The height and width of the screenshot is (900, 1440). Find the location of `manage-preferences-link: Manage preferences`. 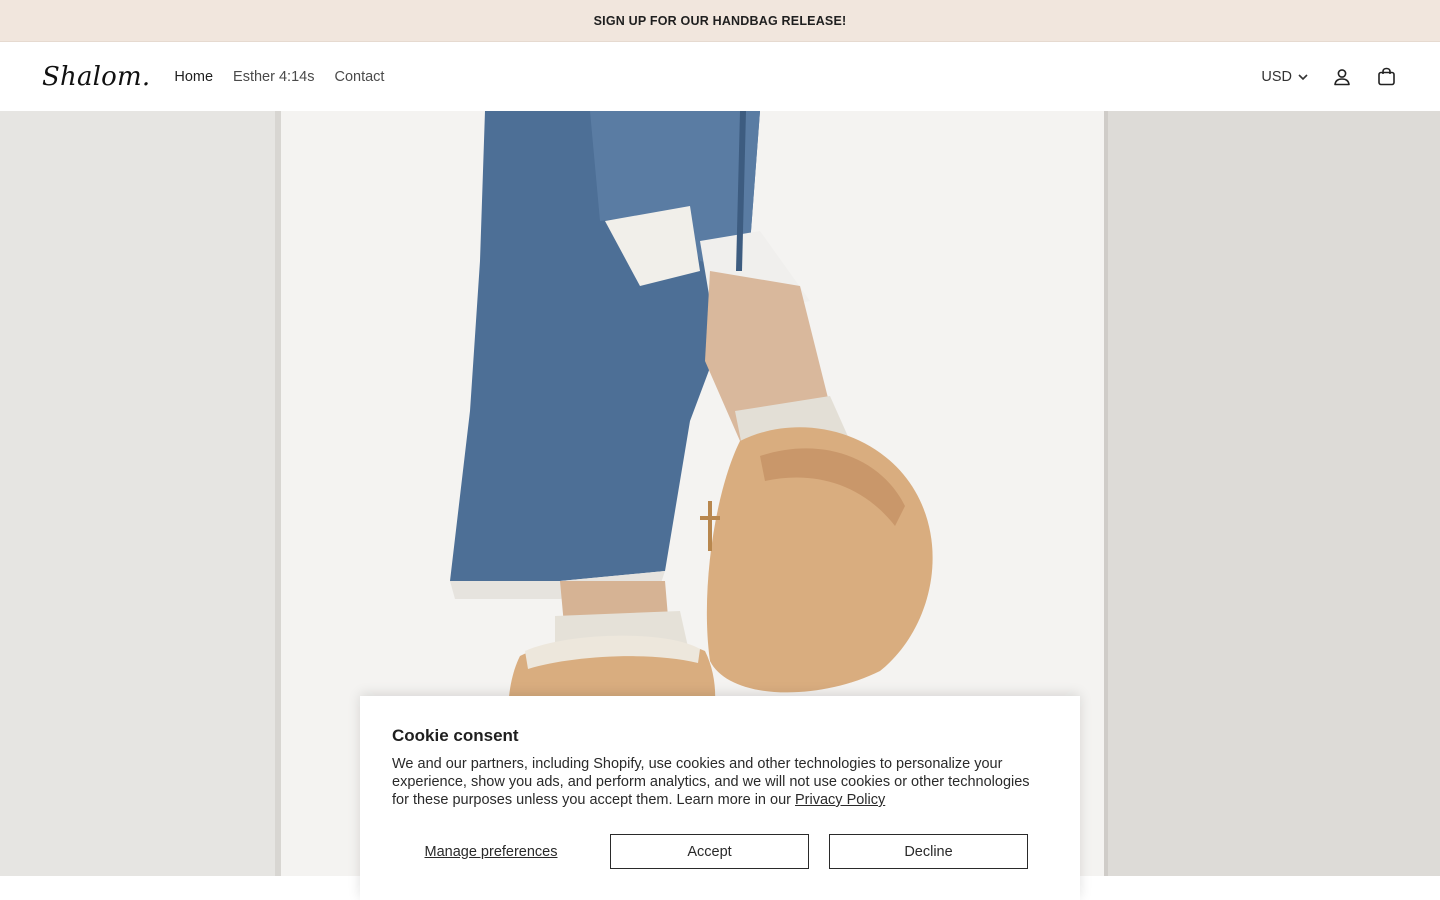

manage-preferences-link: Manage preferences is located at coordinates (491, 852).